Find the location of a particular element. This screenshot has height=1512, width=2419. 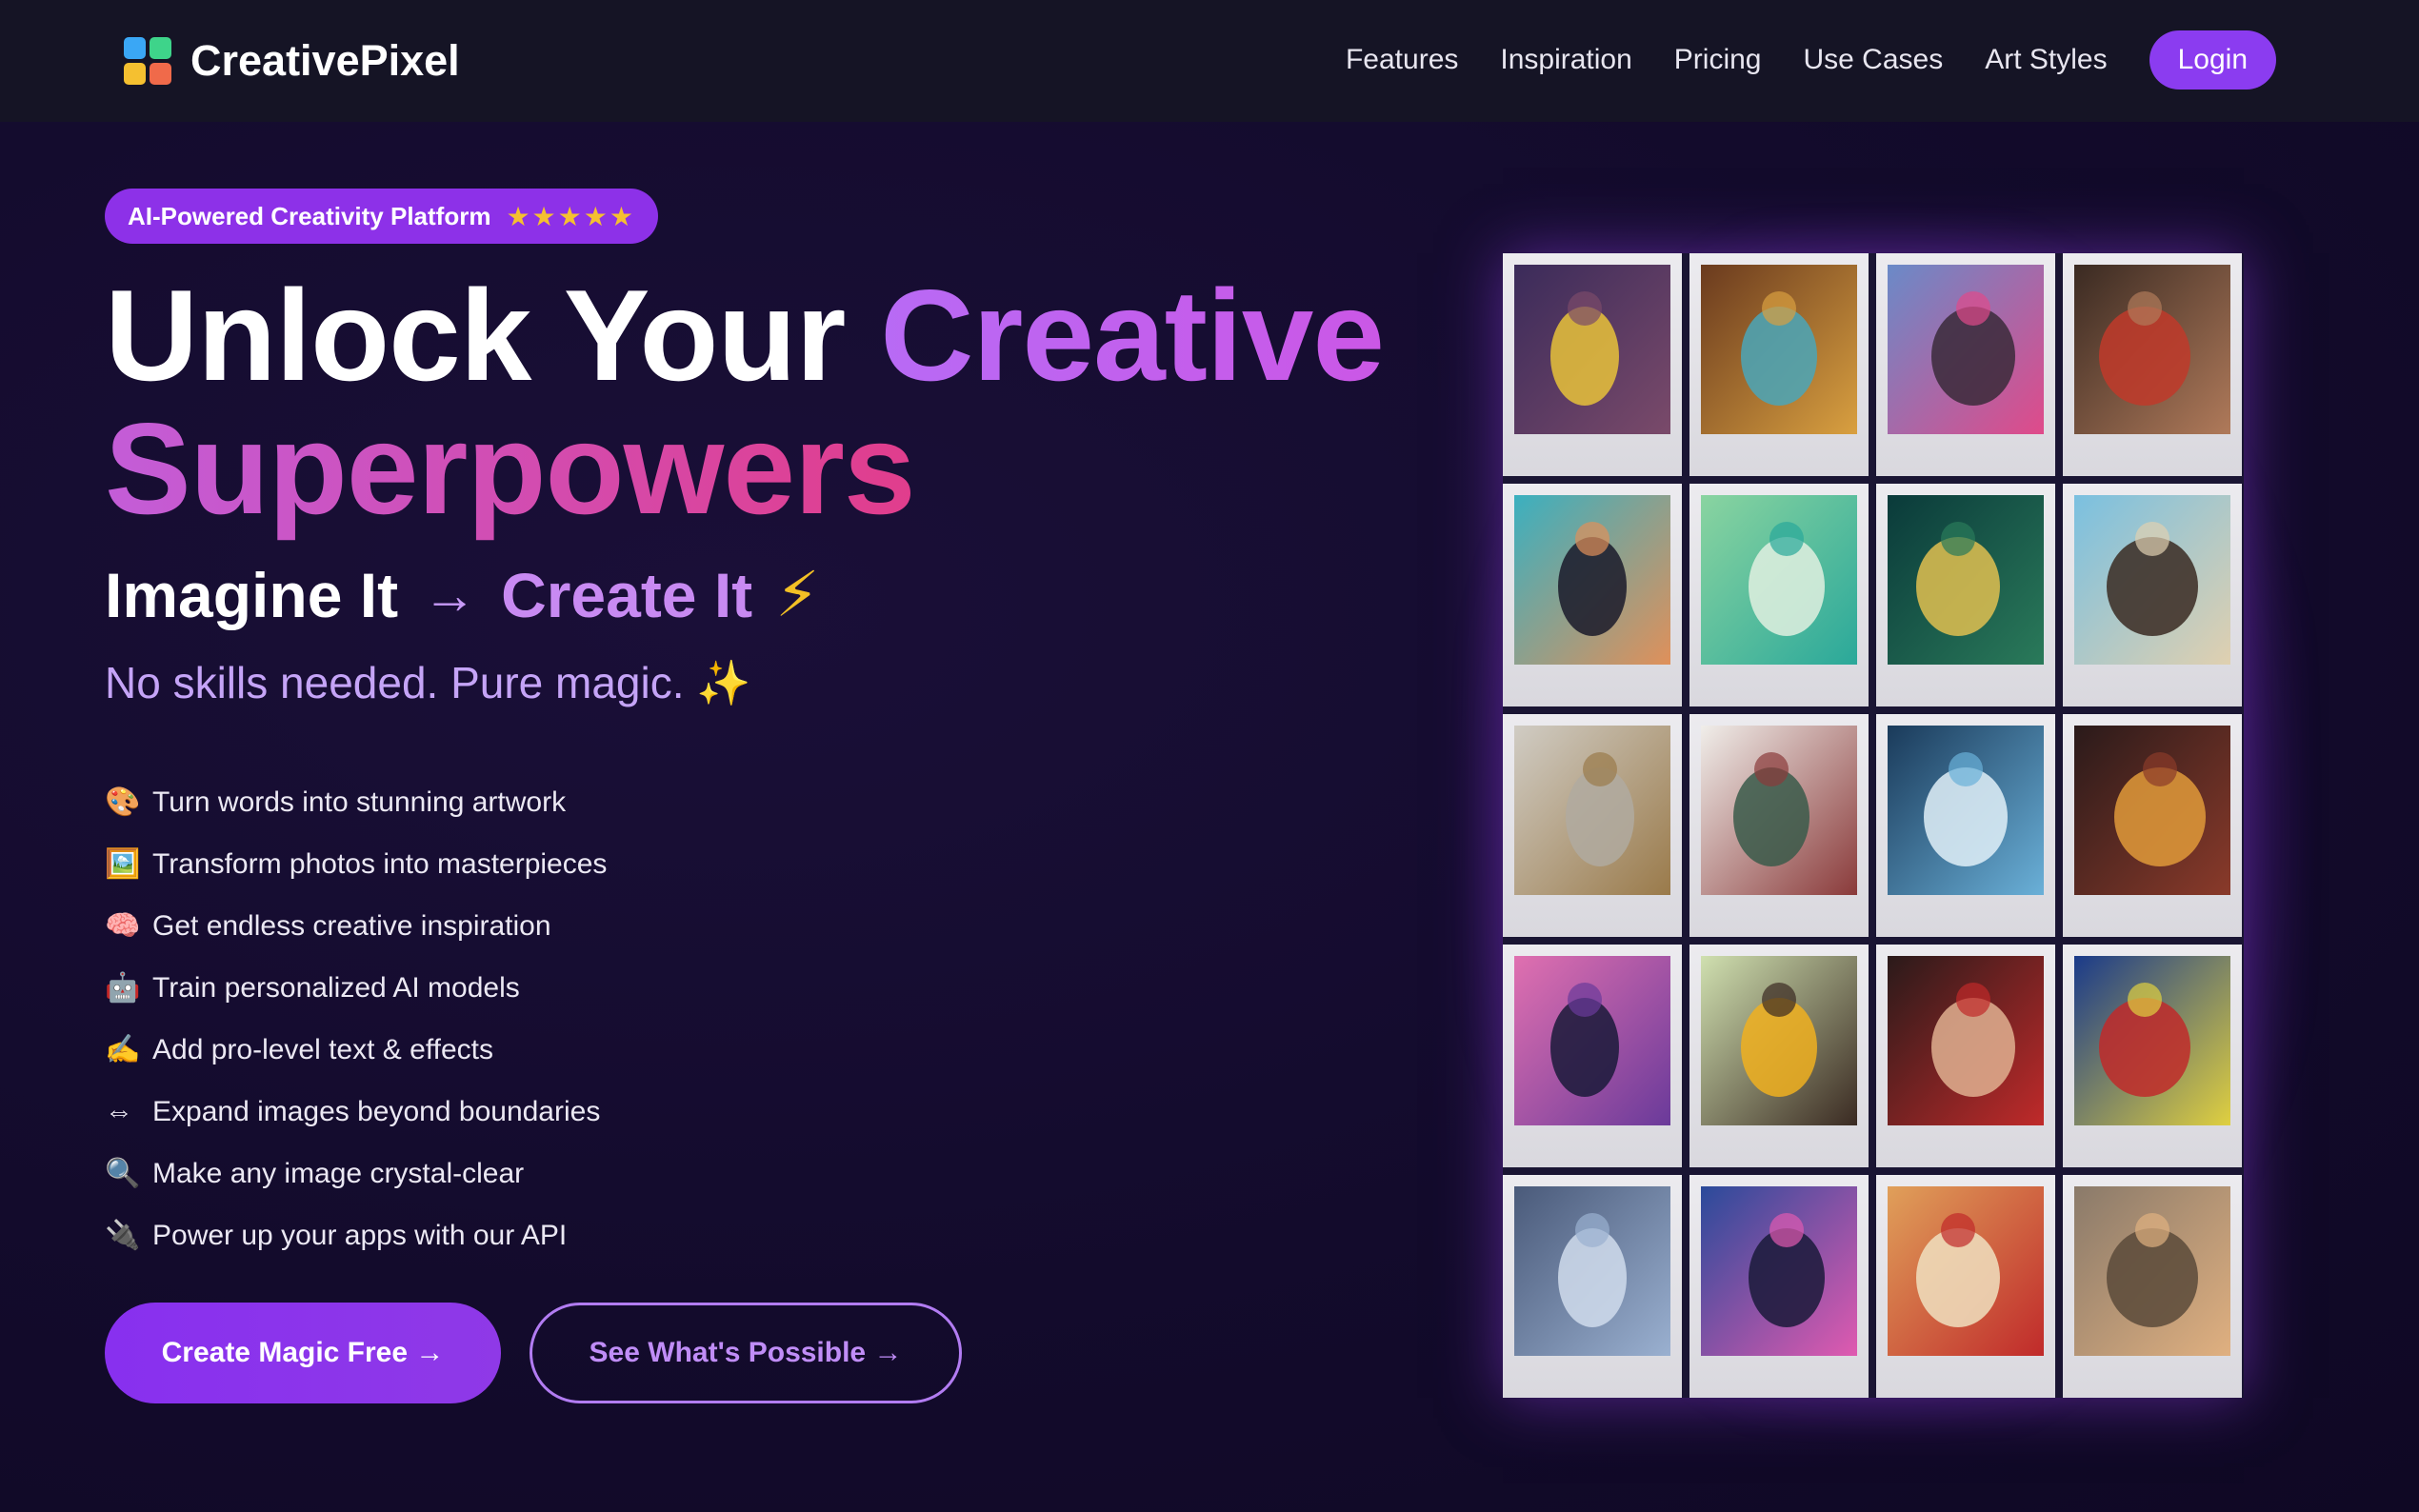

gallery-tile-plated-dish is located at coordinates (2152, 825).